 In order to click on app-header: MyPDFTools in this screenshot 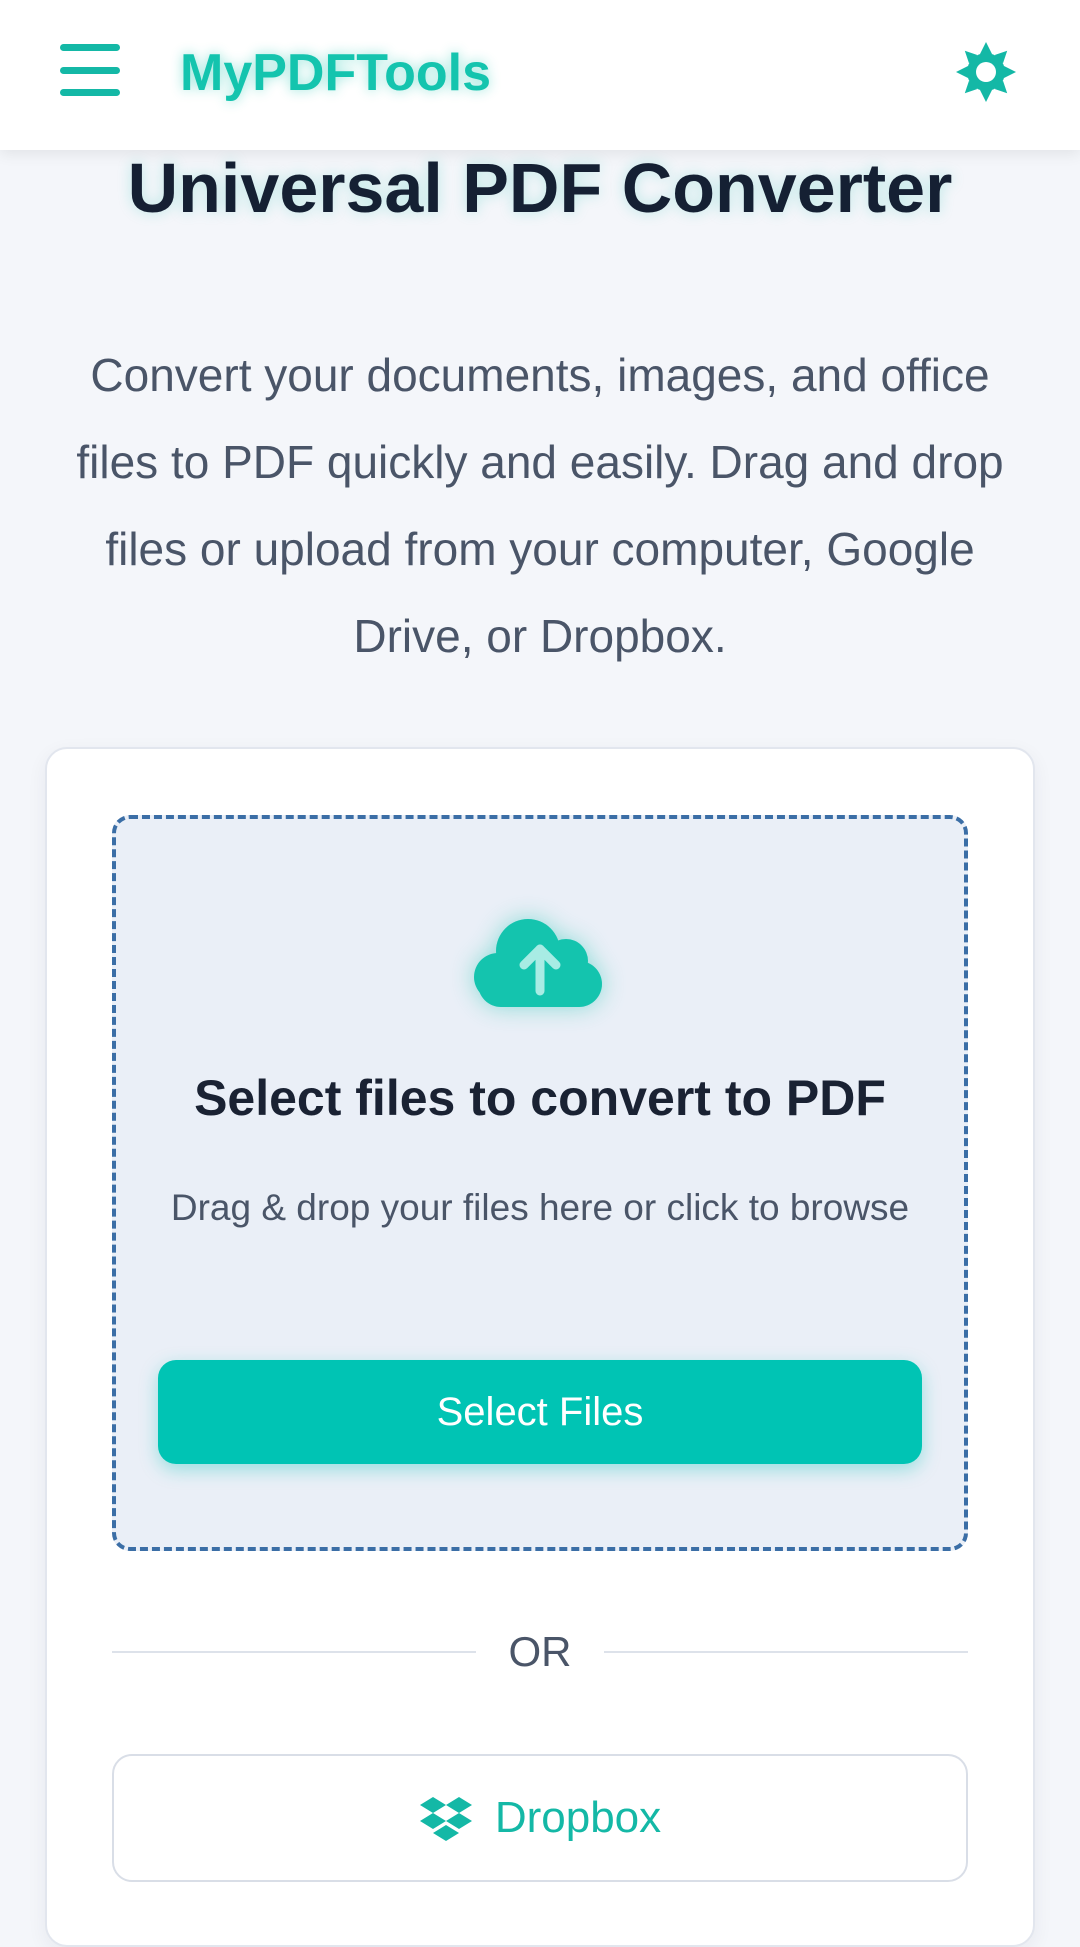, I will do `click(540, 75)`.